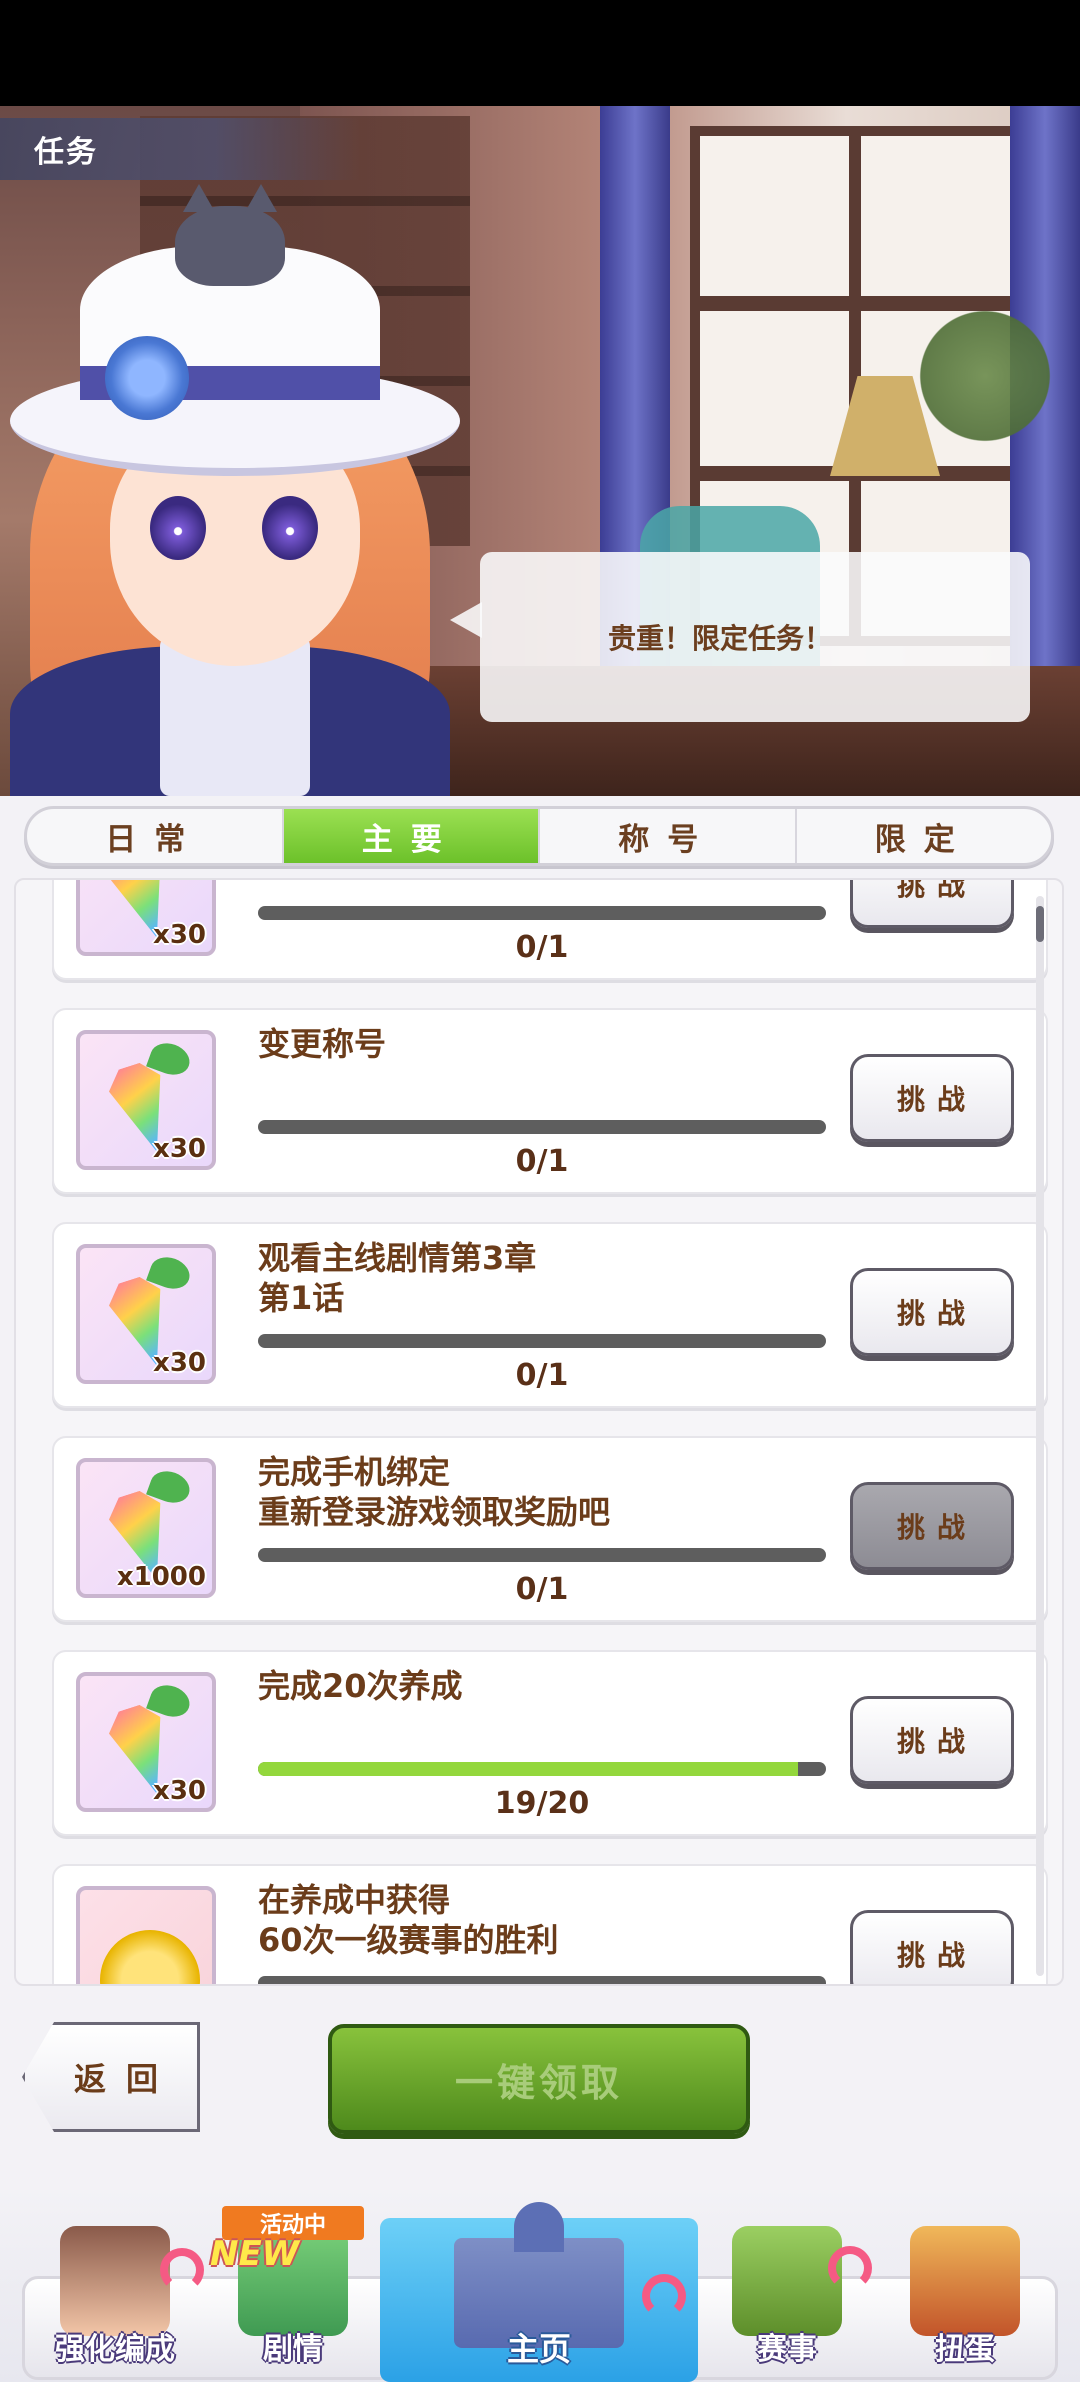 This screenshot has width=1080, height=2382. I want to click on speech-text: 贵重！限定任务！, so click(719, 638).